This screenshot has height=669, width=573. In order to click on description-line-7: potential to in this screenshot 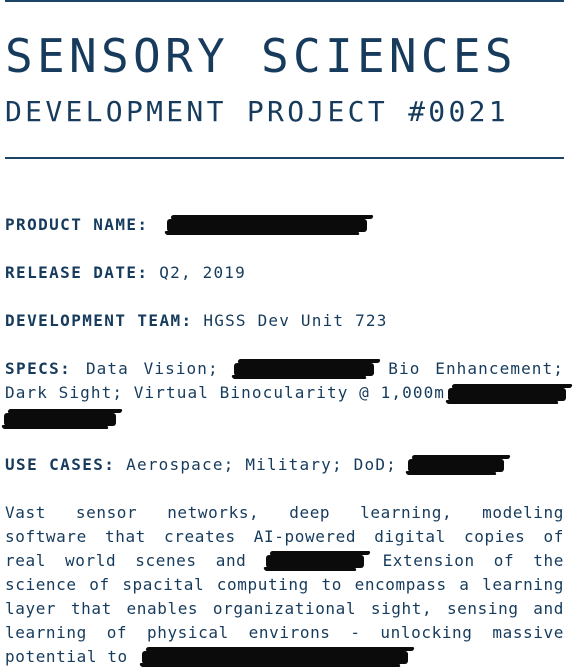, I will do `click(284, 657)`.